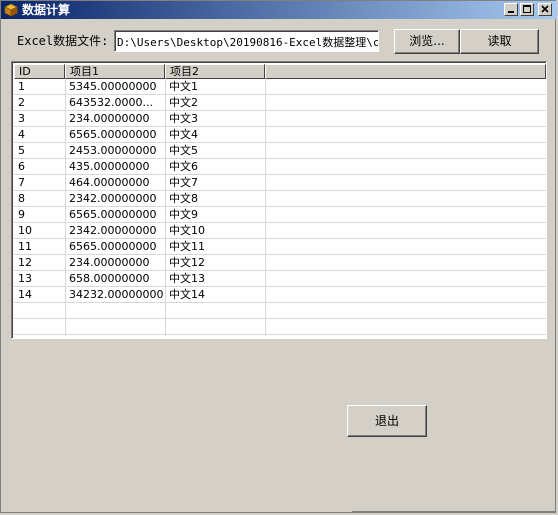 The width and height of the screenshot is (558, 515). Describe the element at coordinates (46, 10) in the screenshot. I see `window-title: 数据计算` at that location.